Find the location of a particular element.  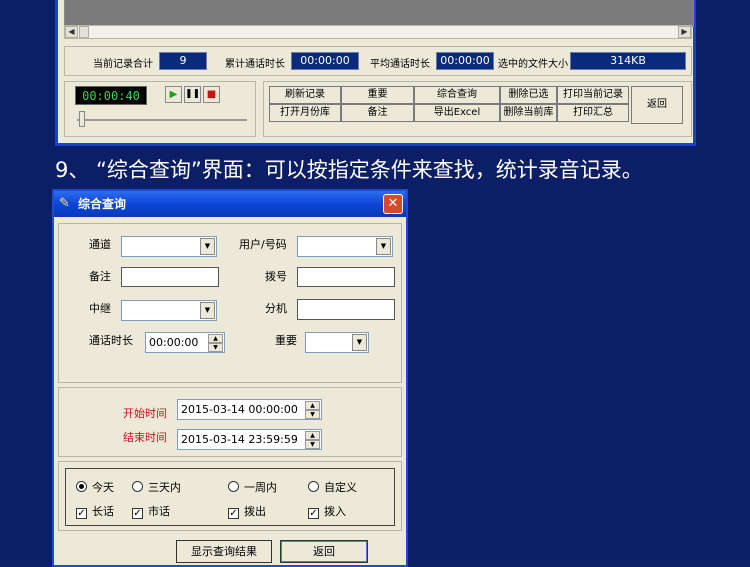

channel-label: 通道 is located at coordinates (100, 244).